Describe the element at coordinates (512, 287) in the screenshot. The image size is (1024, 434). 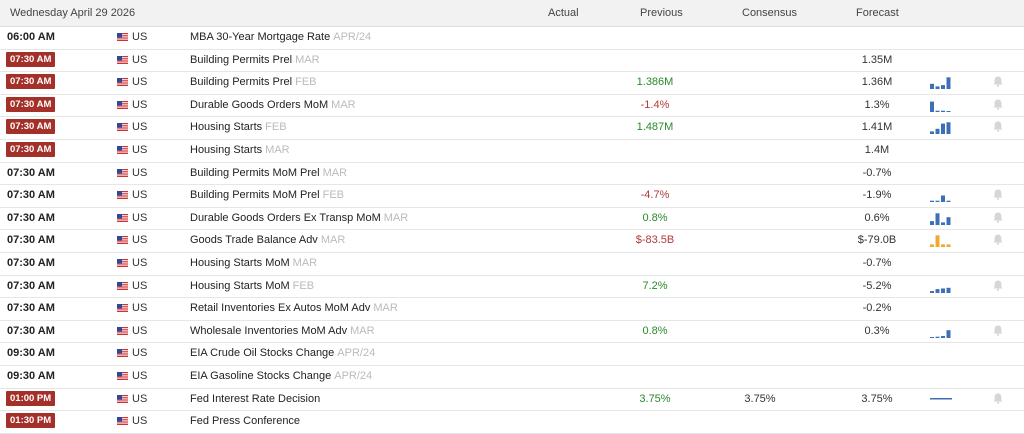
I see `table-row: 07:30 AM US Housing Starts MoM FEB 7.2% -5.2%` at that location.